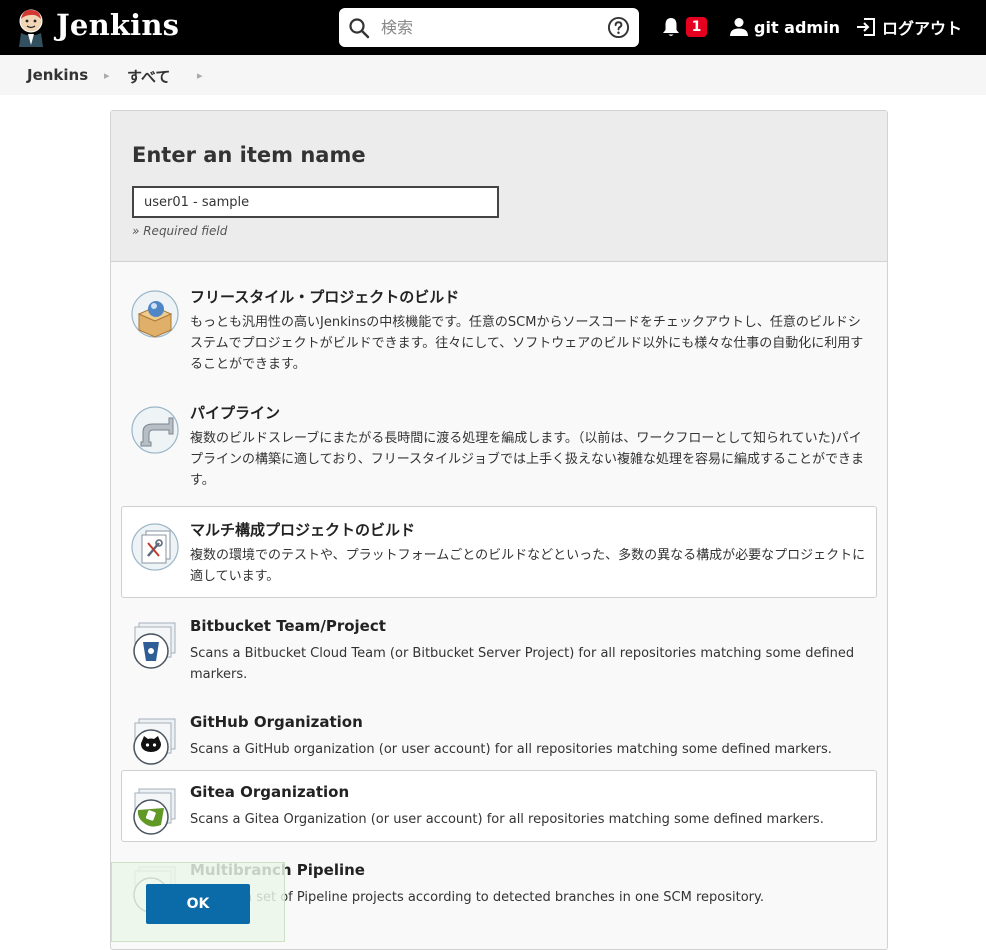 This screenshot has width=986, height=950. Describe the element at coordinates (198, 904) in the screenshot. I see `ok-button: OK` at that location.